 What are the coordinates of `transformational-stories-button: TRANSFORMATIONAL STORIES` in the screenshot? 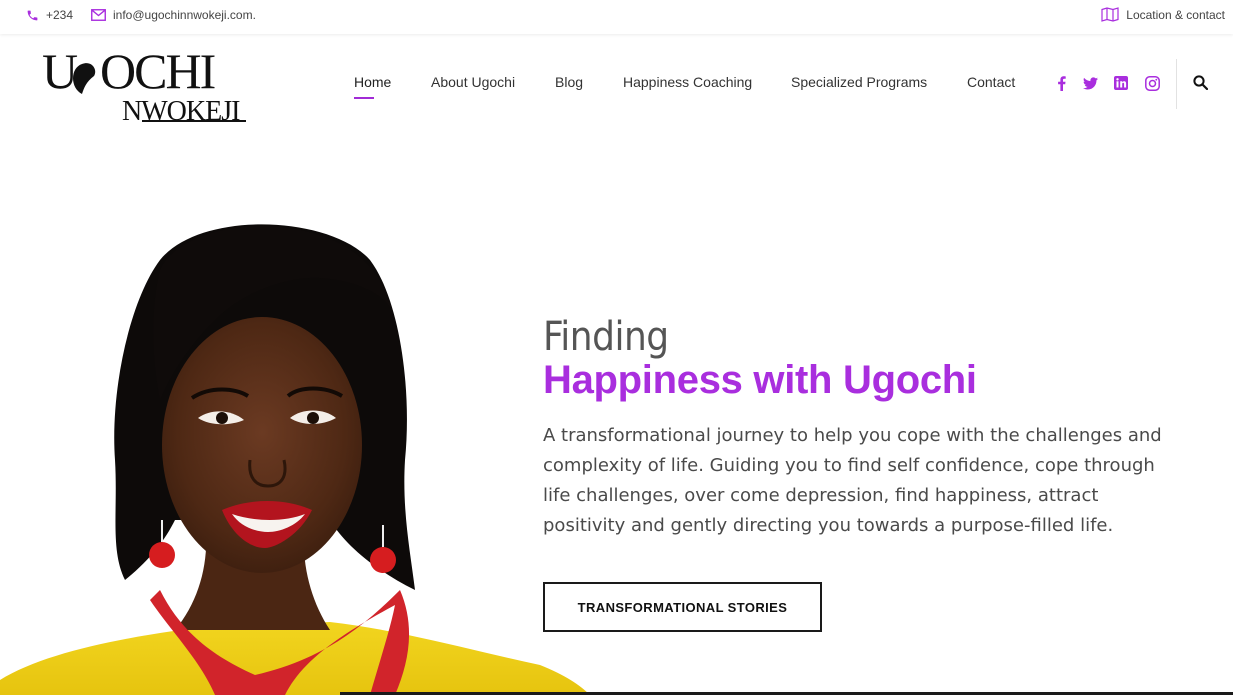 It's located at (682, 607).